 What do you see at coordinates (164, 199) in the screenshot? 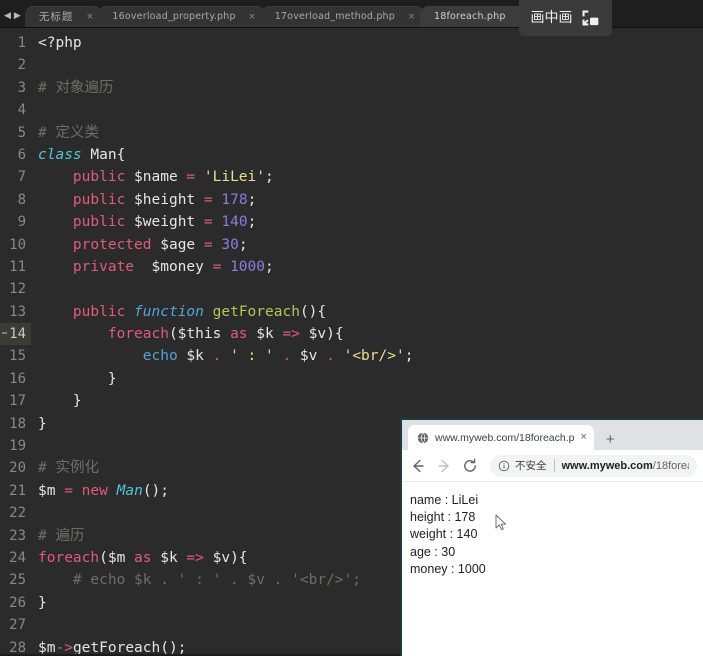
I see `code-token: $height` at bounding box center [164, 199].